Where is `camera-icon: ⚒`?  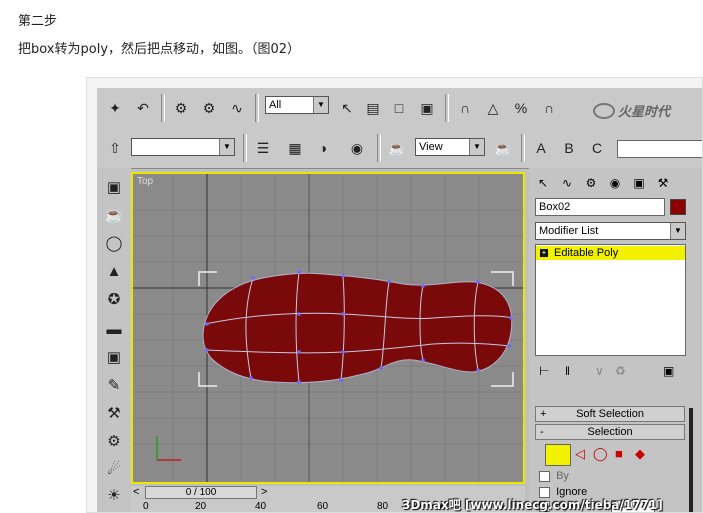 camera-icon: ⚒ is located at coordinates (114, 413).